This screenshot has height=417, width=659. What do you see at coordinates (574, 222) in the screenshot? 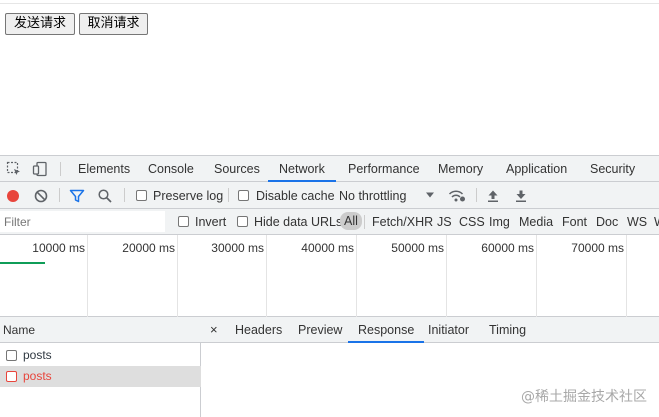
I see `filter-type-font: Font` at bounding box center [574, 222].